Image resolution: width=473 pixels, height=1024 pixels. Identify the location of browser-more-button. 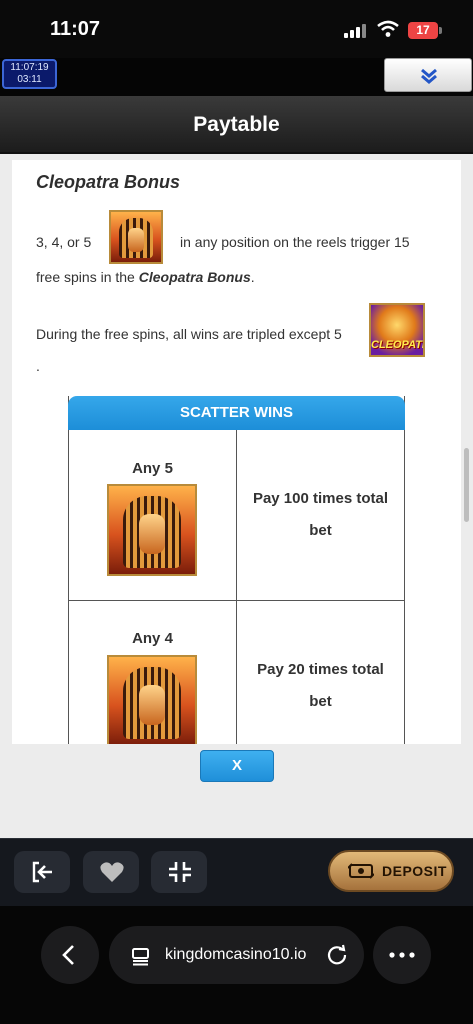
(402, 955).